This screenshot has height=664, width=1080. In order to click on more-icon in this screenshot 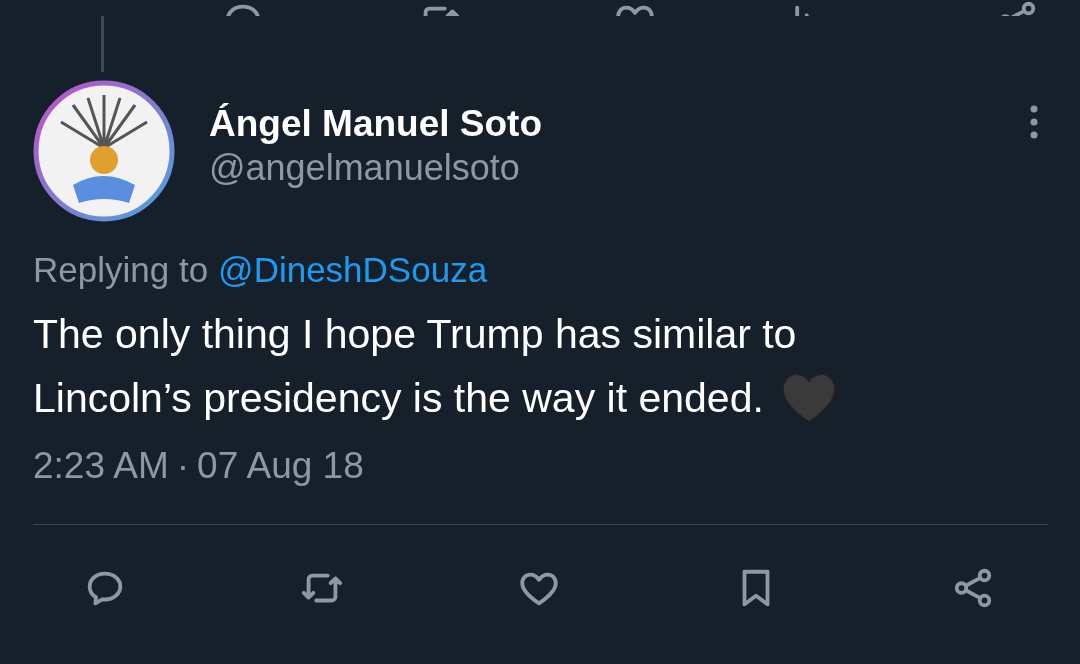, I will do `click(1034, 122)`.